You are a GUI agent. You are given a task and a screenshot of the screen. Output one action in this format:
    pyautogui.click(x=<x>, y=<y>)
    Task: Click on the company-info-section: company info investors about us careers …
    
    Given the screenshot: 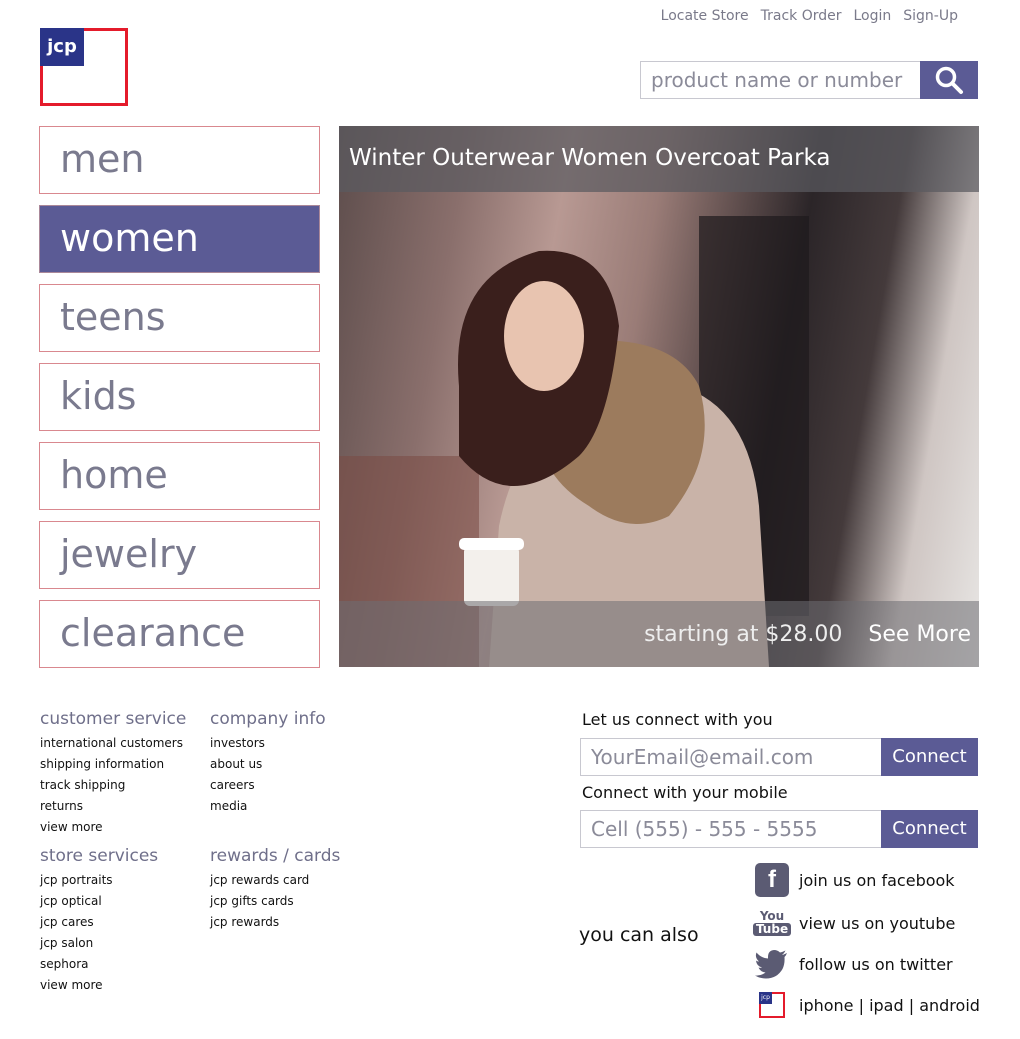 What is the action you would take?
    pyautogui.click(x=268, y=764)
    